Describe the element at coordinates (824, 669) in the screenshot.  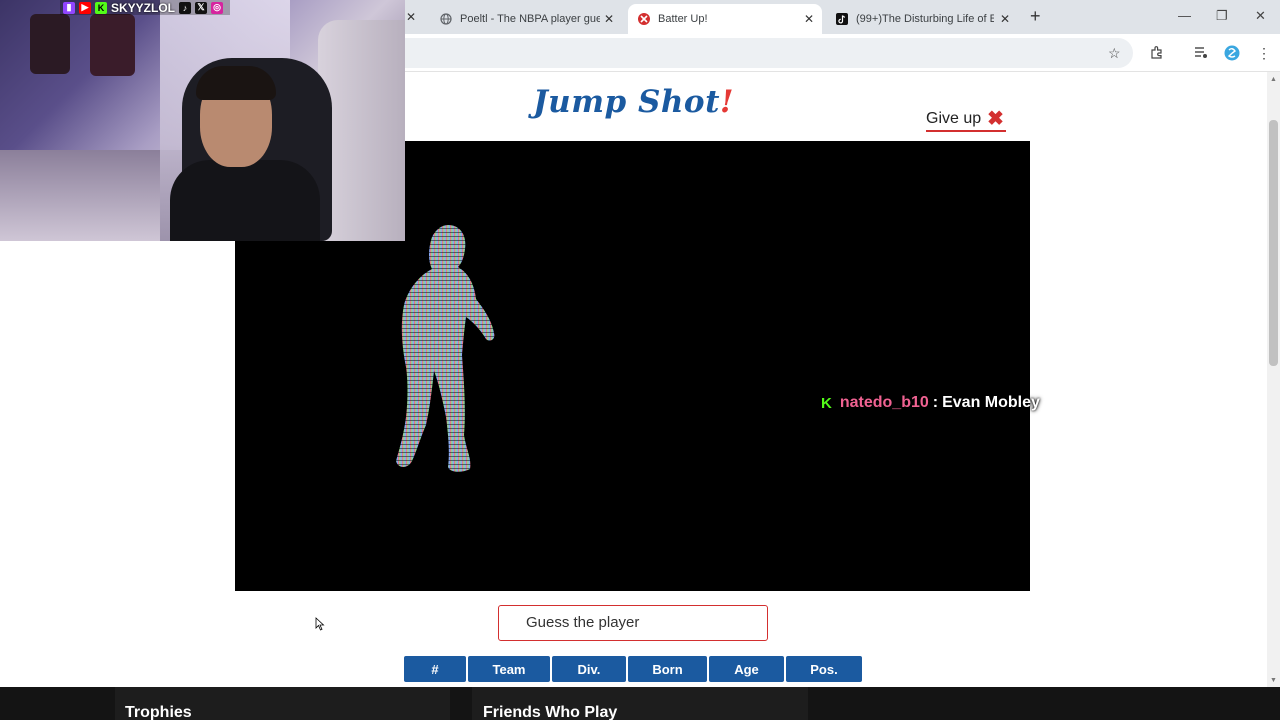
I see `column-position: Pos.` at that location.